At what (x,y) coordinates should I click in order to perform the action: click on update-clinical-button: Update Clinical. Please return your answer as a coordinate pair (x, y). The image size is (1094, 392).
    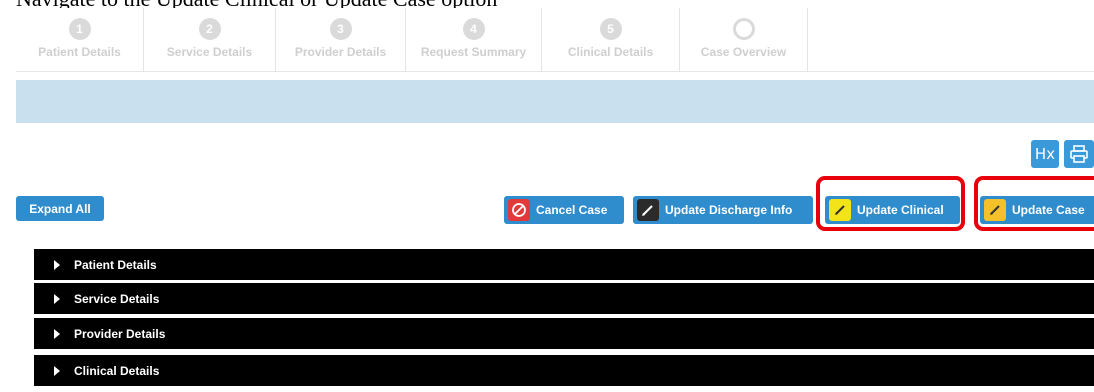
    Looking at the image, I should click on (892, 210).